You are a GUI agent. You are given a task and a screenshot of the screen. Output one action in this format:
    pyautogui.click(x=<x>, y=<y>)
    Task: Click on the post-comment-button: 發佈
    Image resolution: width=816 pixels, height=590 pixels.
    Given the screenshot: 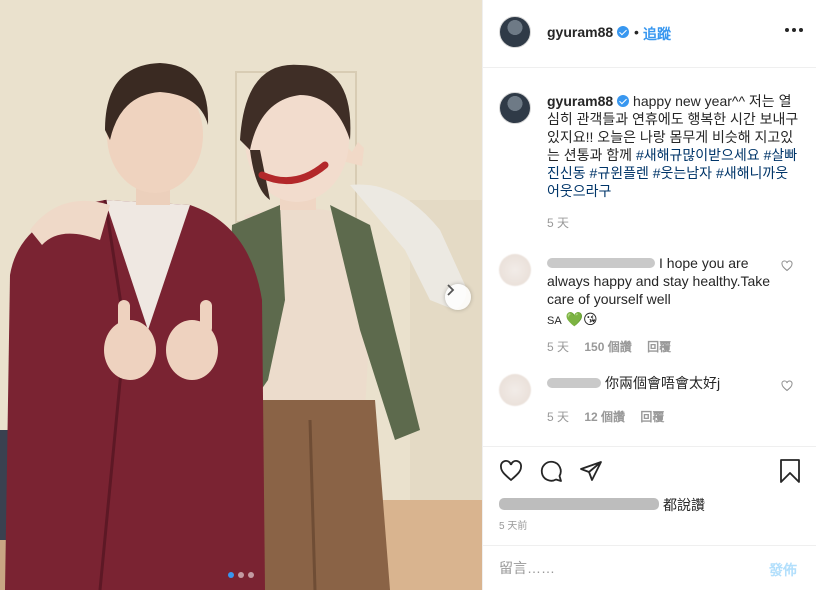 What is the action you would take?
    pyautogui.click(x=783, y=570)
    